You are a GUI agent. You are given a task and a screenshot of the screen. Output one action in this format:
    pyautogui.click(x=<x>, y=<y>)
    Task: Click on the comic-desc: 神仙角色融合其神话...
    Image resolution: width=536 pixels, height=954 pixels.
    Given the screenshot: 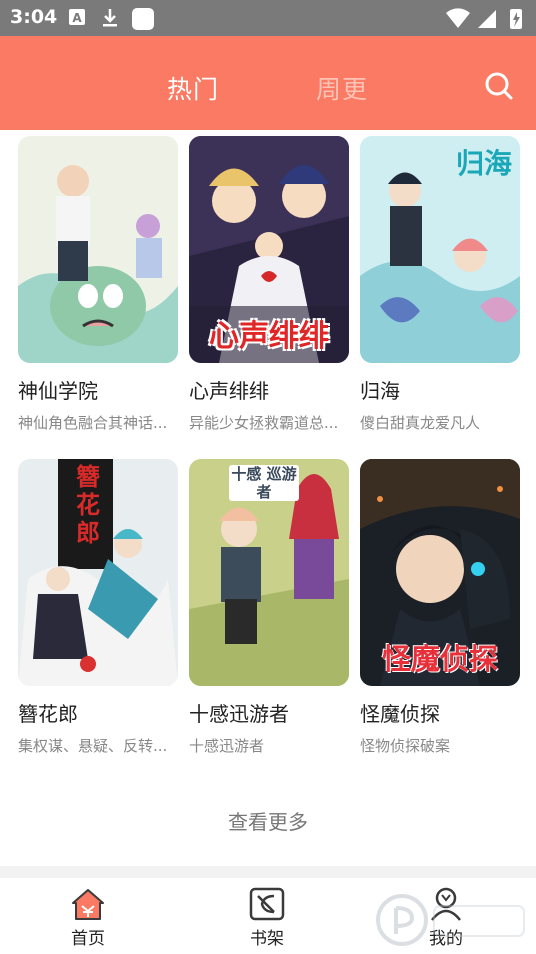 What is the action you would take?
    pyautogui.click(x=93, y=423)
    